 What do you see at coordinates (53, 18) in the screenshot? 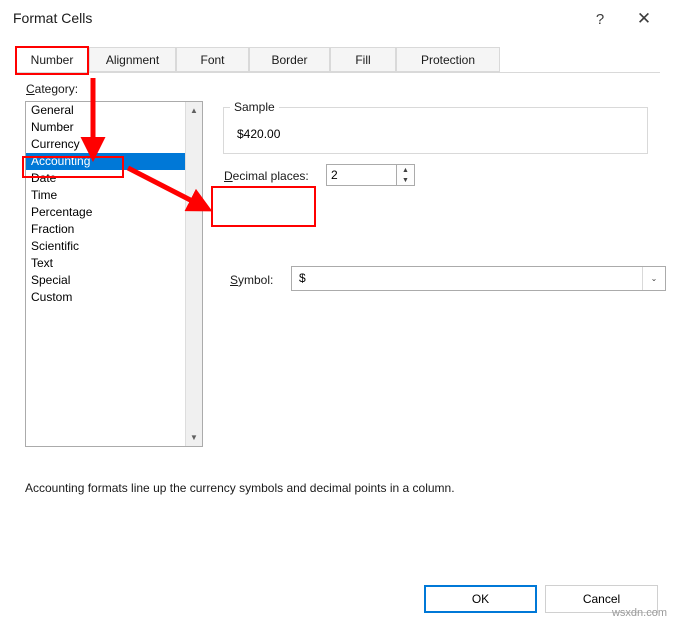
I see `window-title: Format Cells` at bounding box center [53, 18].